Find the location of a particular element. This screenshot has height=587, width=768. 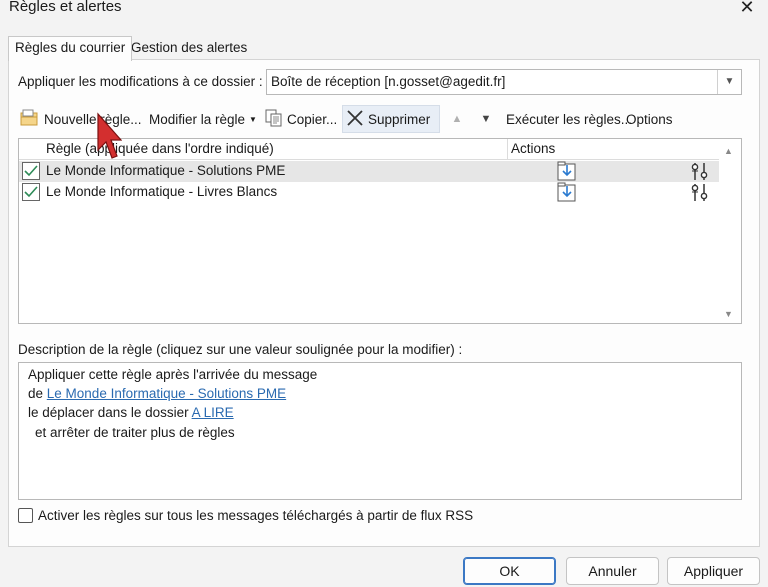

sender-link: Le Monde Informatique - Solutions PME is located at coordinates (166, 393).